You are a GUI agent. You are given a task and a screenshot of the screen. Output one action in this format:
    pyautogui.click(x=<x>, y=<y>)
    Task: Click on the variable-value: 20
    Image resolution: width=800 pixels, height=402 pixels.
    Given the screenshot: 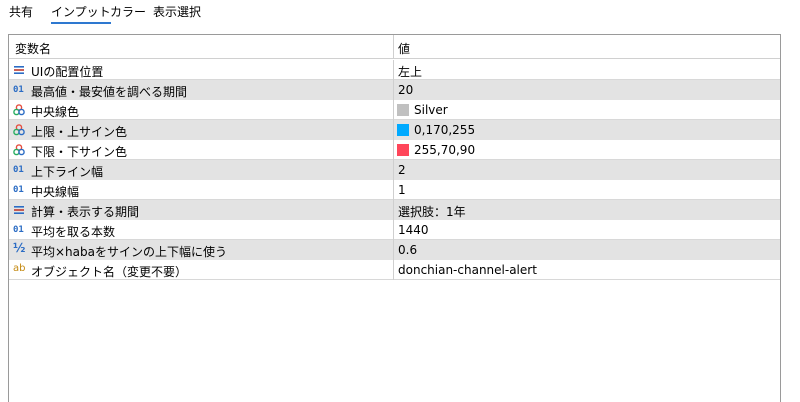 What is the action you would take?
    pyautogui.click(x=405, y=90)
    